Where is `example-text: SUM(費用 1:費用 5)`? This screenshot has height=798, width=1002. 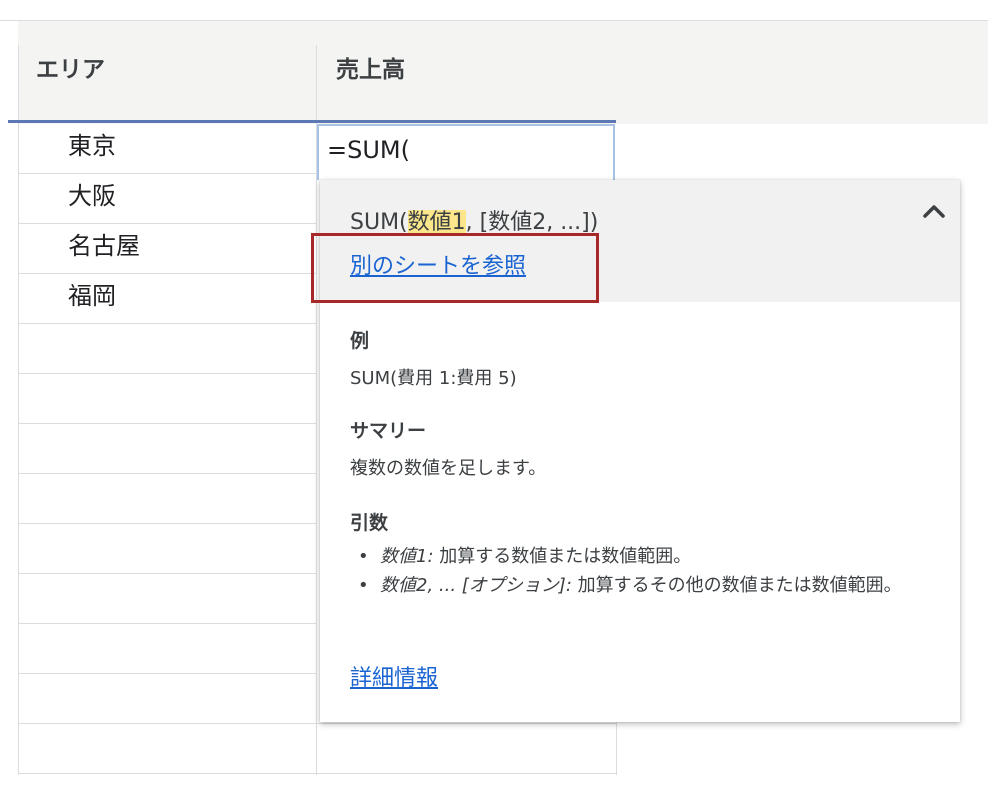 example-text: SUM(費用 1:費用 5) is located at coordinates (433, 378).